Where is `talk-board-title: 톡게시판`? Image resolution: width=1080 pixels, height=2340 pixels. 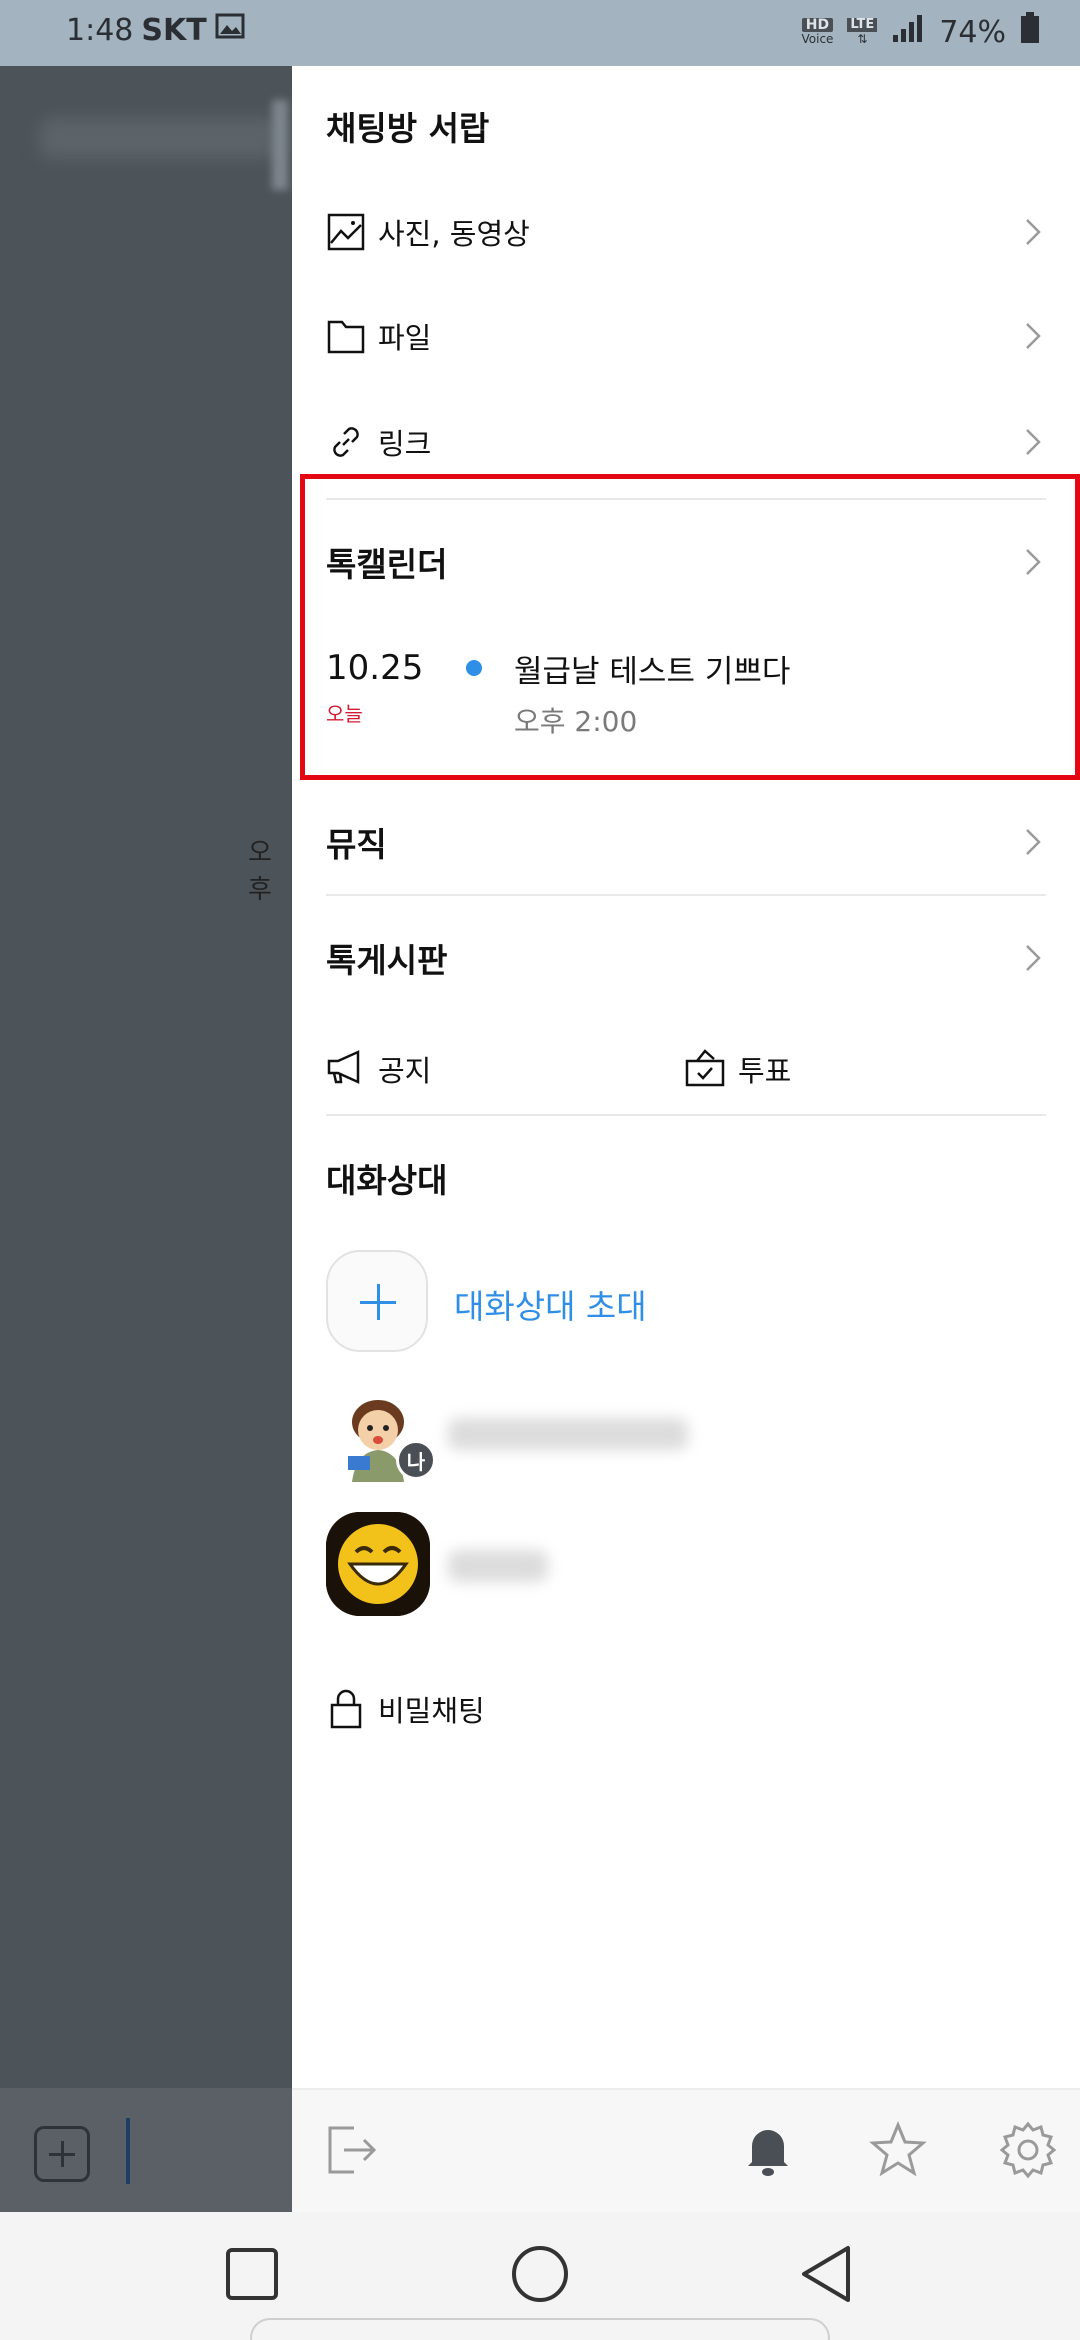 talk-board-title: 톡게시판 is located at coordinates (387, 960).